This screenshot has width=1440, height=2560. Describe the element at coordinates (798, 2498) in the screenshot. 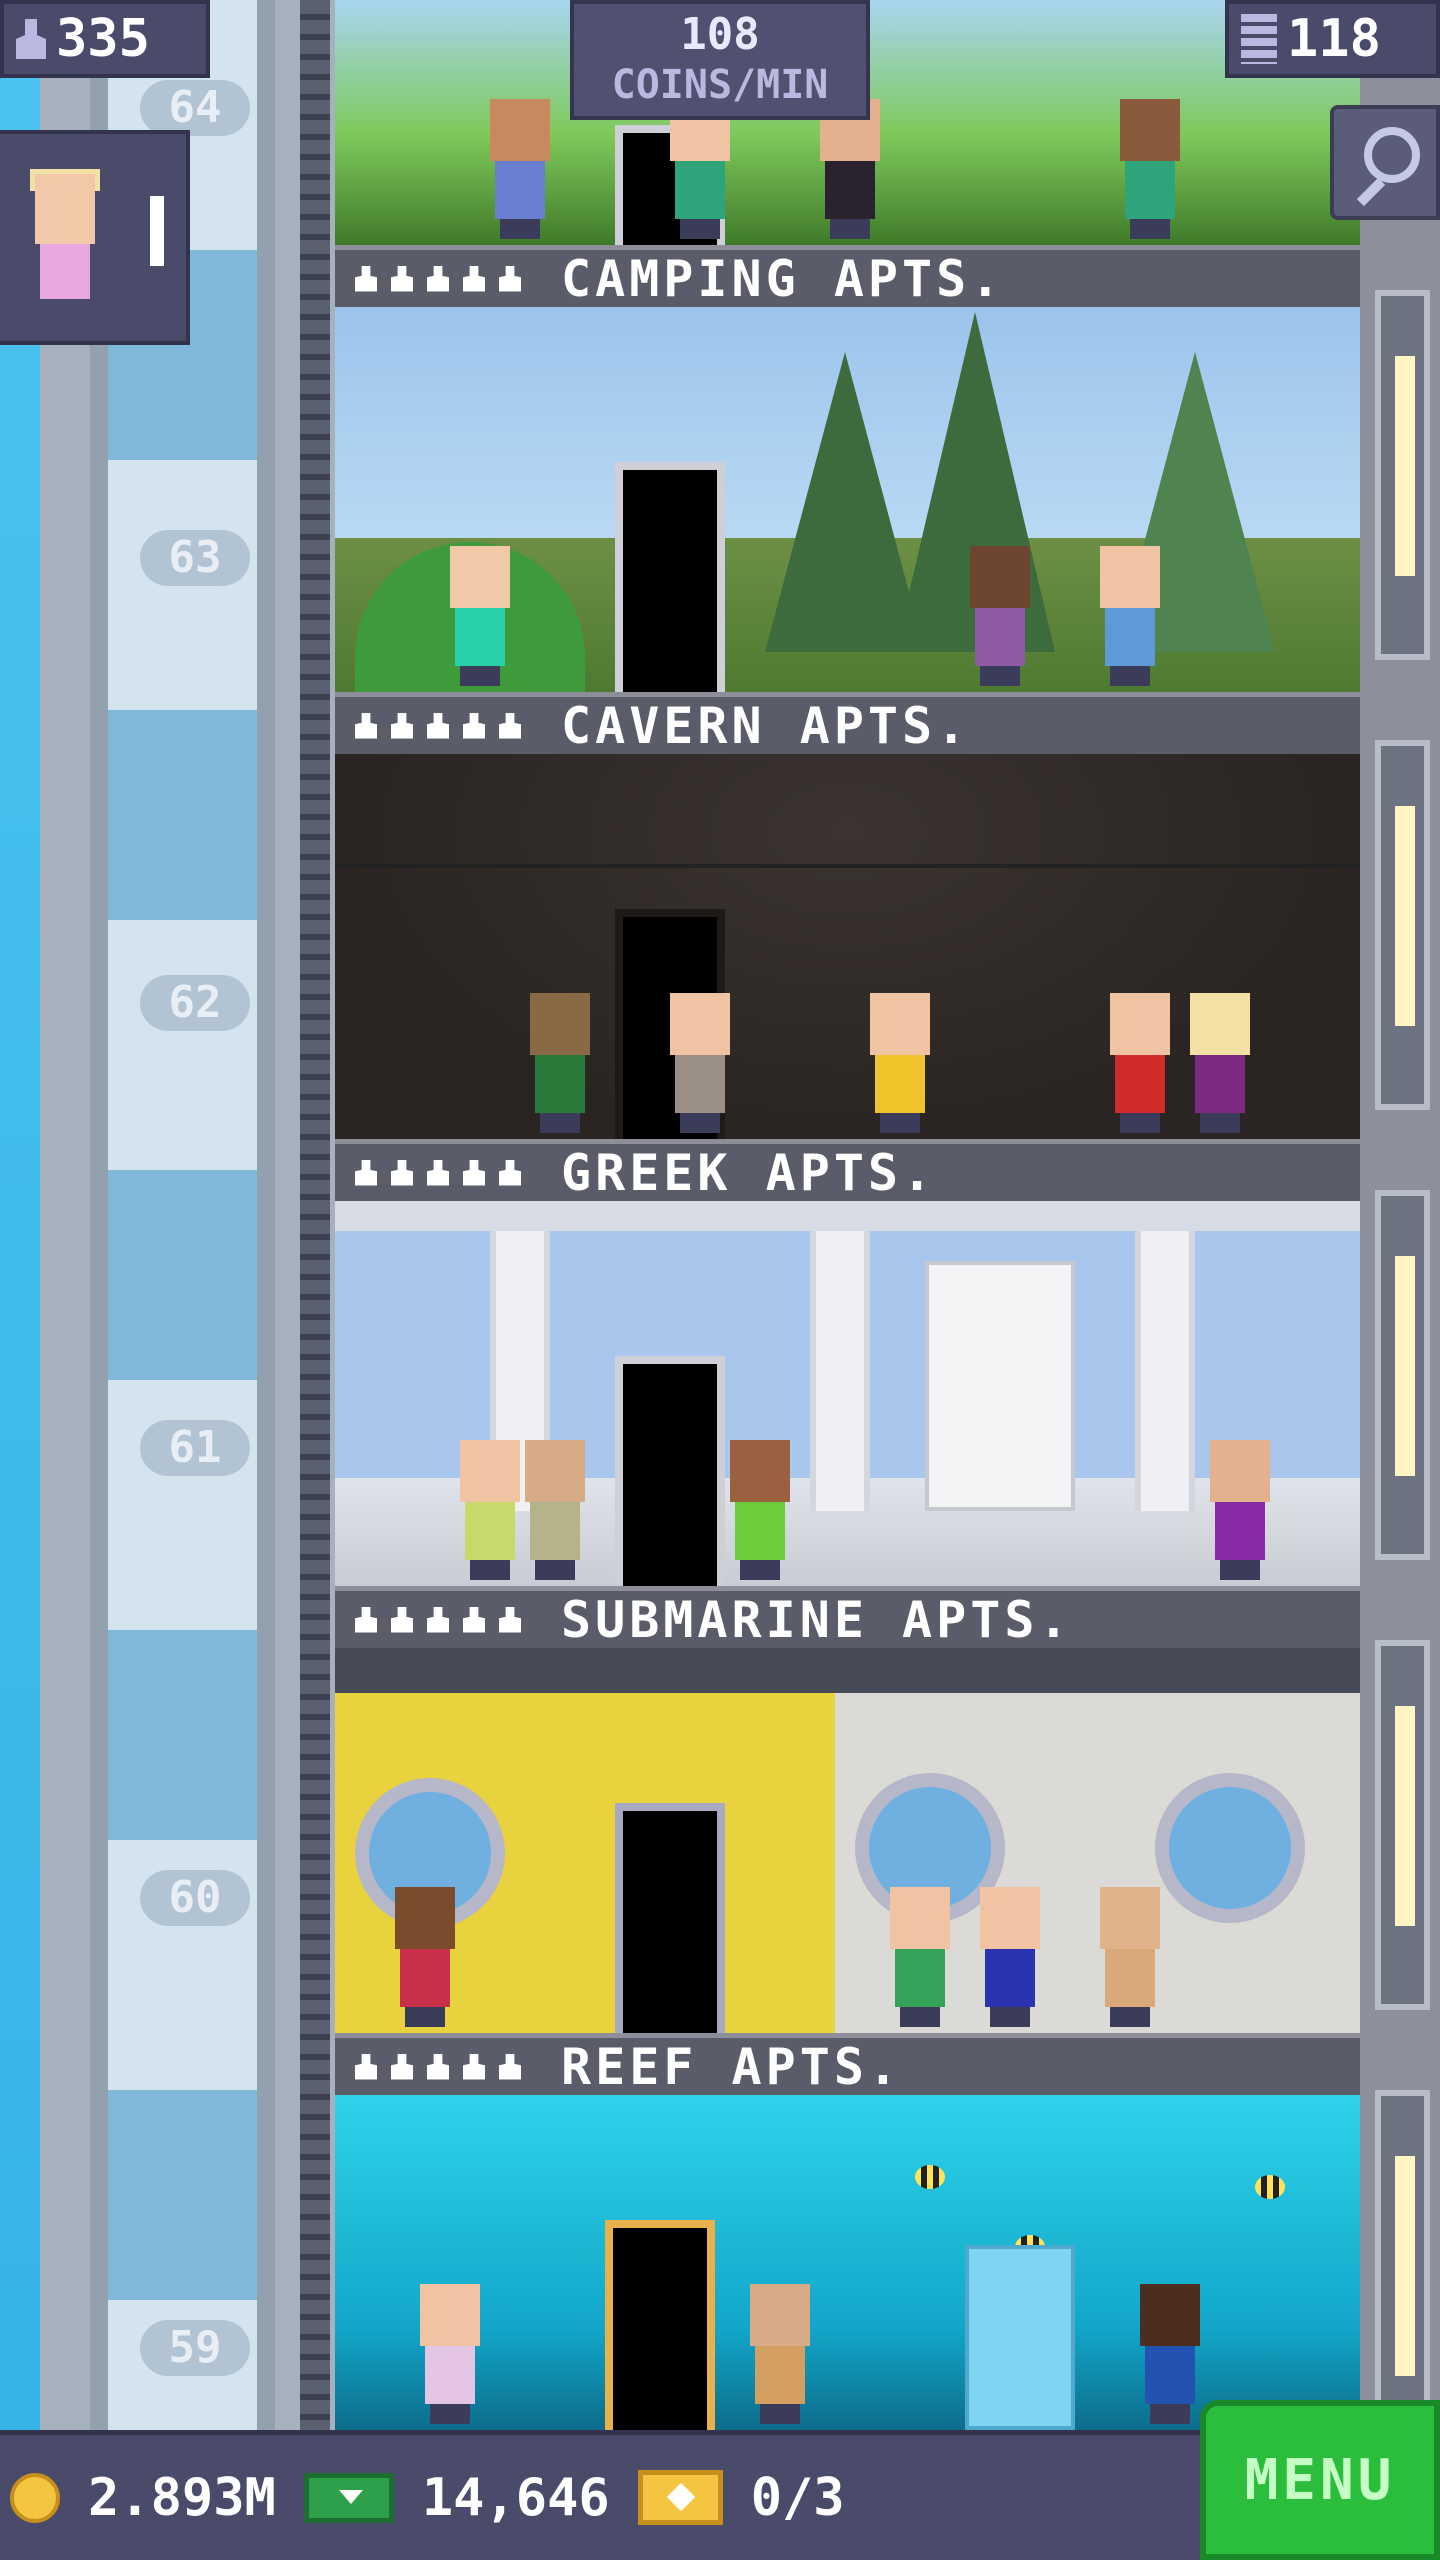

I see `tickets-count: 0/3` at that location.